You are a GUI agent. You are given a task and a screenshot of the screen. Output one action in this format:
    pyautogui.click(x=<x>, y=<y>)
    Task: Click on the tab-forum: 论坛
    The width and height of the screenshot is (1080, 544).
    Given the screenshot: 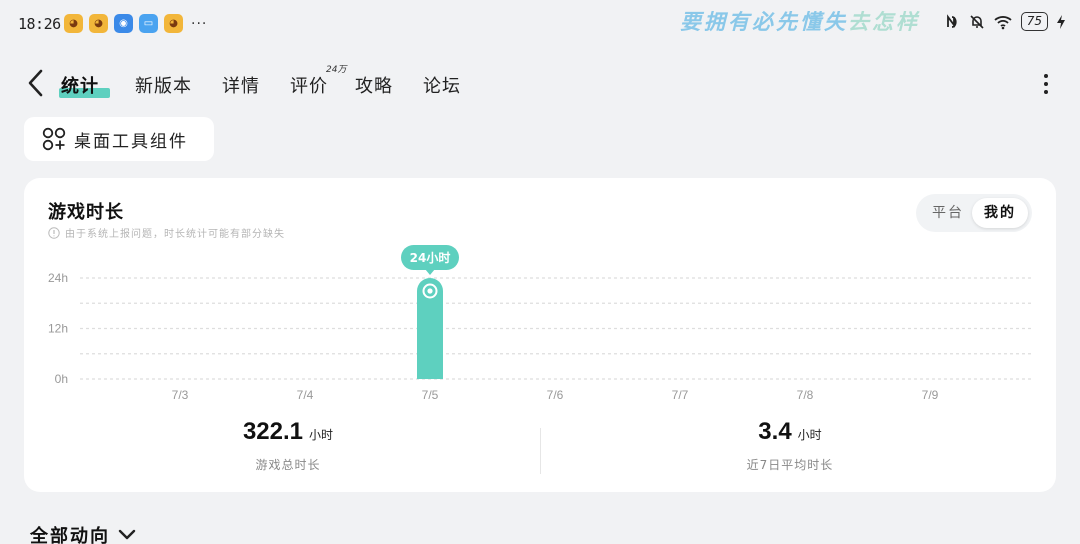 What is the action you would take?
    pyautogui.click(x=442, y=85)
    